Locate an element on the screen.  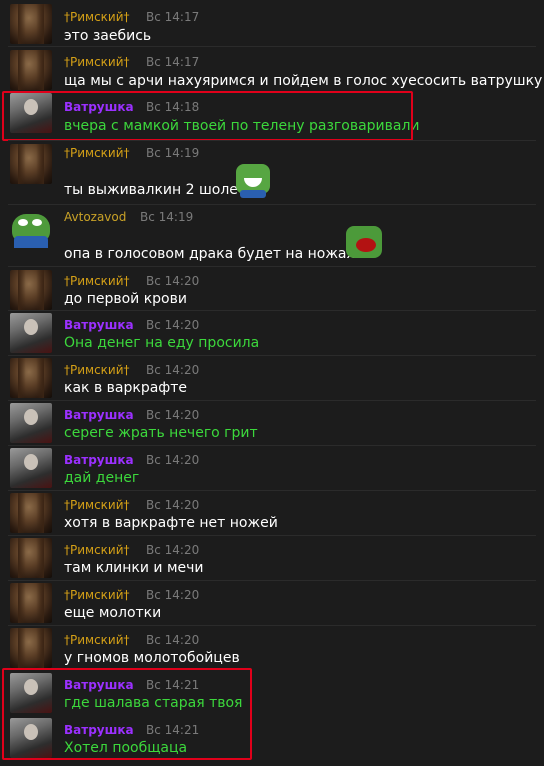
message-text: ты выживалкин 2 шоле is located at coordinates (151, 190).